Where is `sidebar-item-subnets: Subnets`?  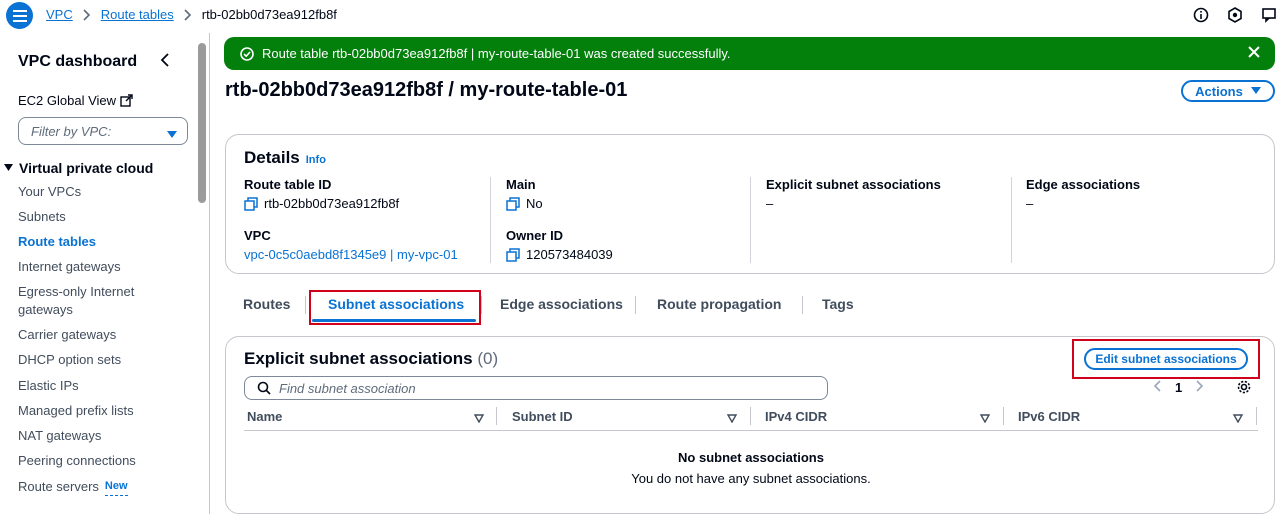
sidebar-item-subnets: Subnets is located at coordinates (42, 217).